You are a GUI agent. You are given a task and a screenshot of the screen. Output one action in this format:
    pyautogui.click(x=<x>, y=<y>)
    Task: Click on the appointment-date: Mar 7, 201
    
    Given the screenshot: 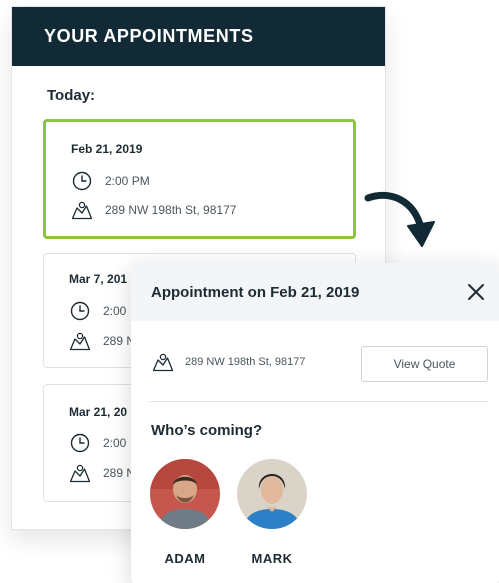 What is the action you would take?
    pyautogui.click(x=98, y=279)
    